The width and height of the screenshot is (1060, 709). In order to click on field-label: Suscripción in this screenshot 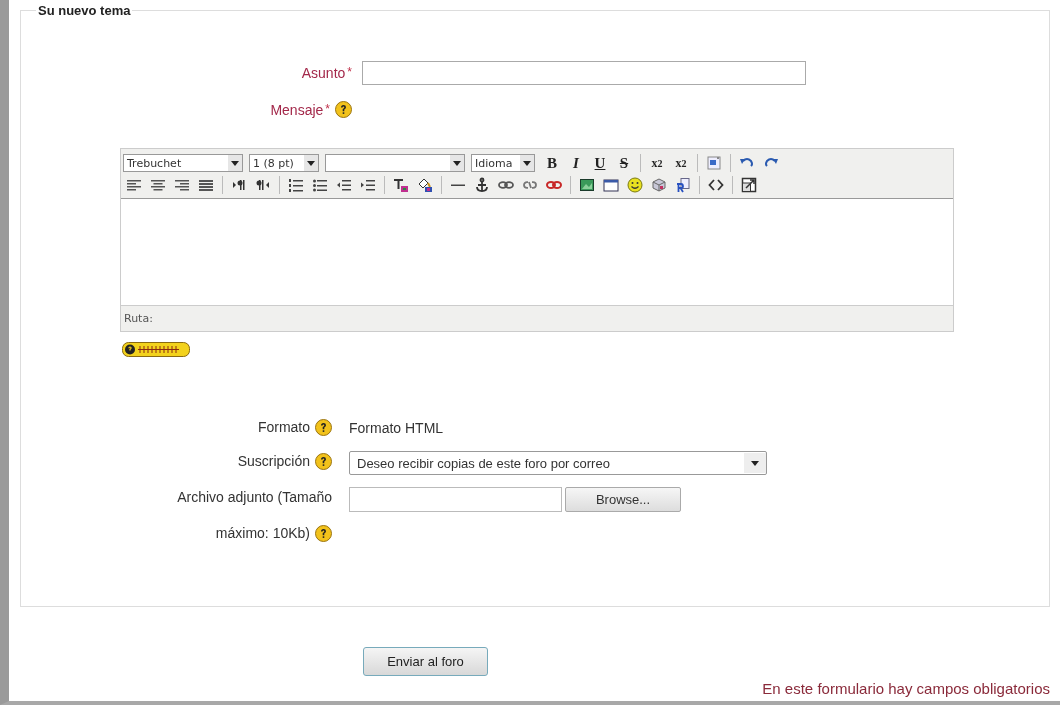, I will do `click(273, 461)`.